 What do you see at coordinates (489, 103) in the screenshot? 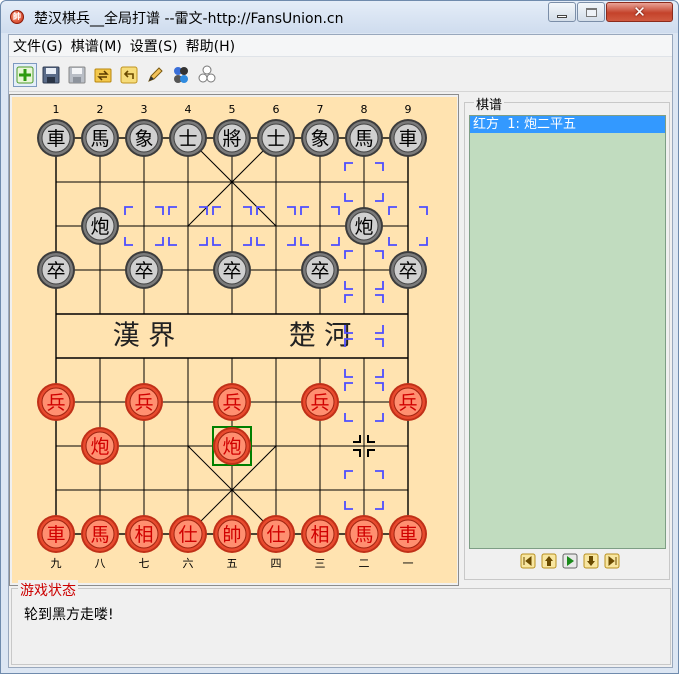
I see `record-title: 棋谱` at bounding box center [489, 103].